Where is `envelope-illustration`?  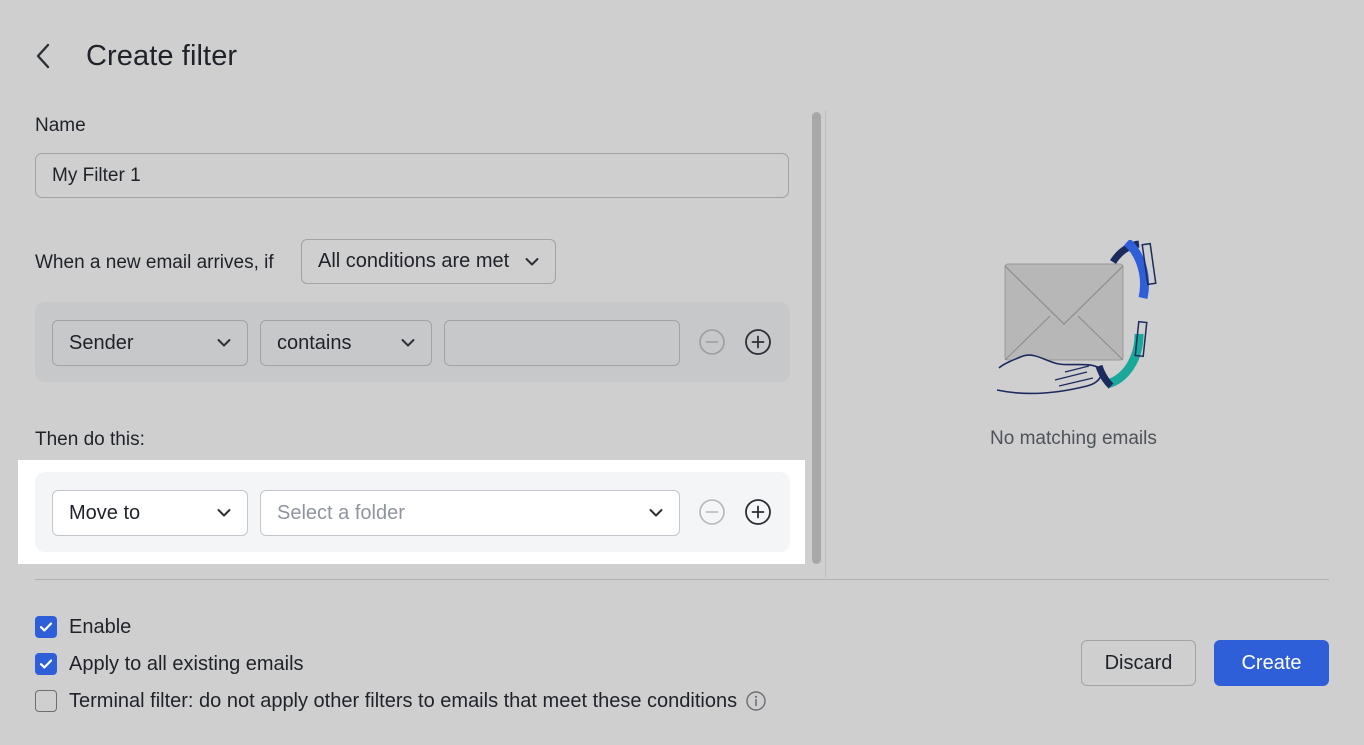 envelope-illustration is located at coordinates (1080, 319).